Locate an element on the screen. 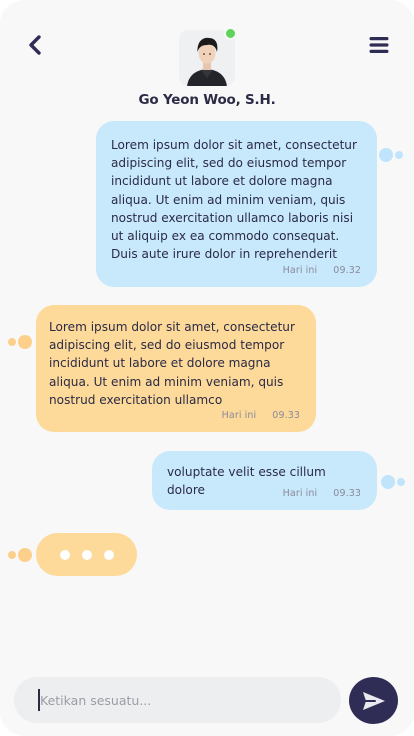 This screenshot has height=736, width=414. online-status-indicator is located at coordinates (230, 33).